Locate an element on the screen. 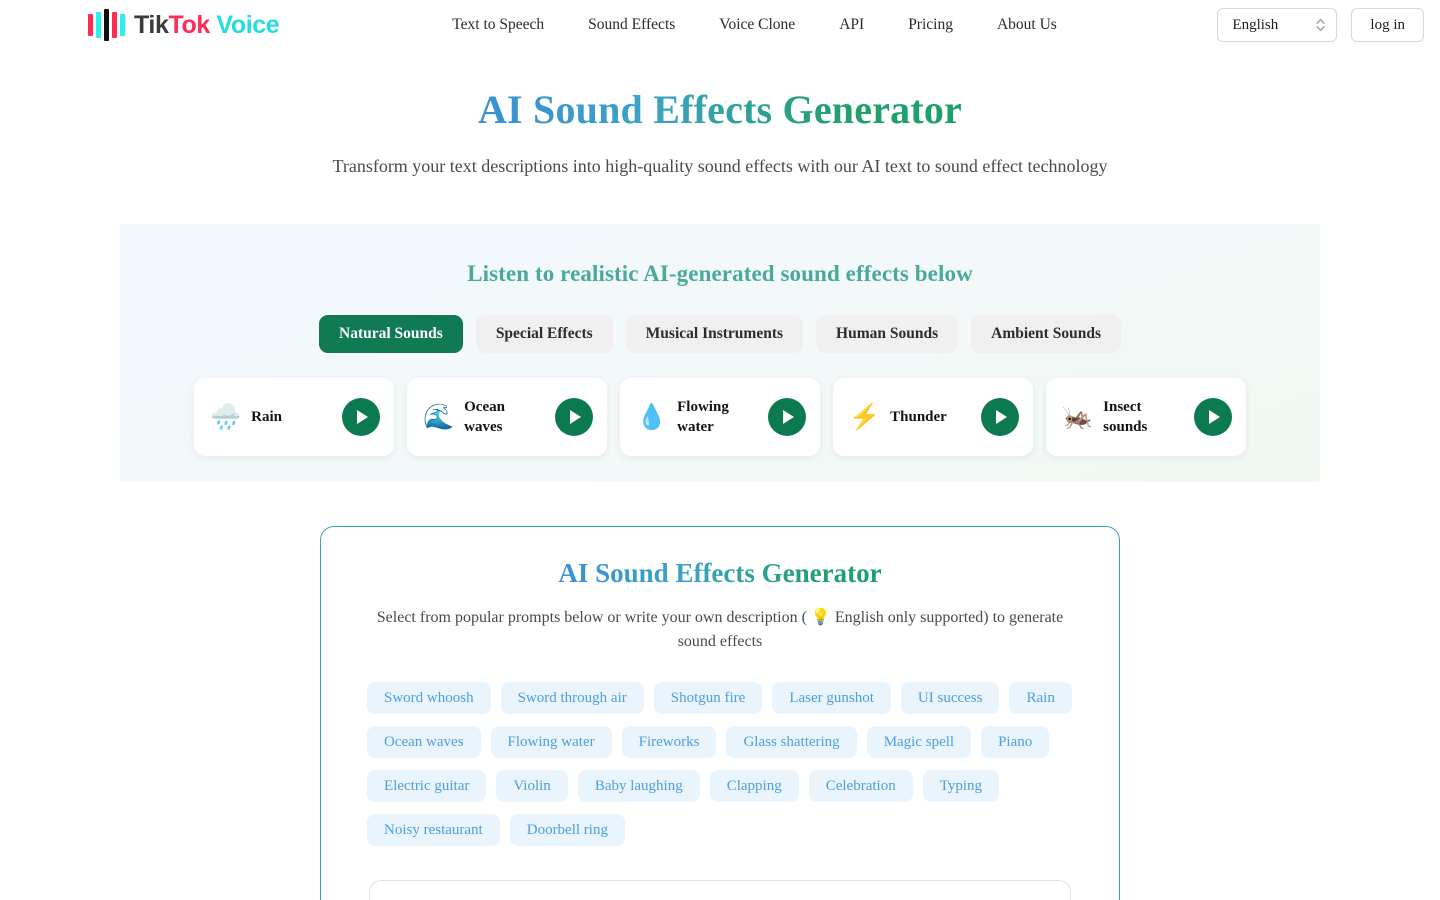 This screenshot has width=1440, height=900. tab-human-sounds: Human Sounds is located at coordinates (887, 334).